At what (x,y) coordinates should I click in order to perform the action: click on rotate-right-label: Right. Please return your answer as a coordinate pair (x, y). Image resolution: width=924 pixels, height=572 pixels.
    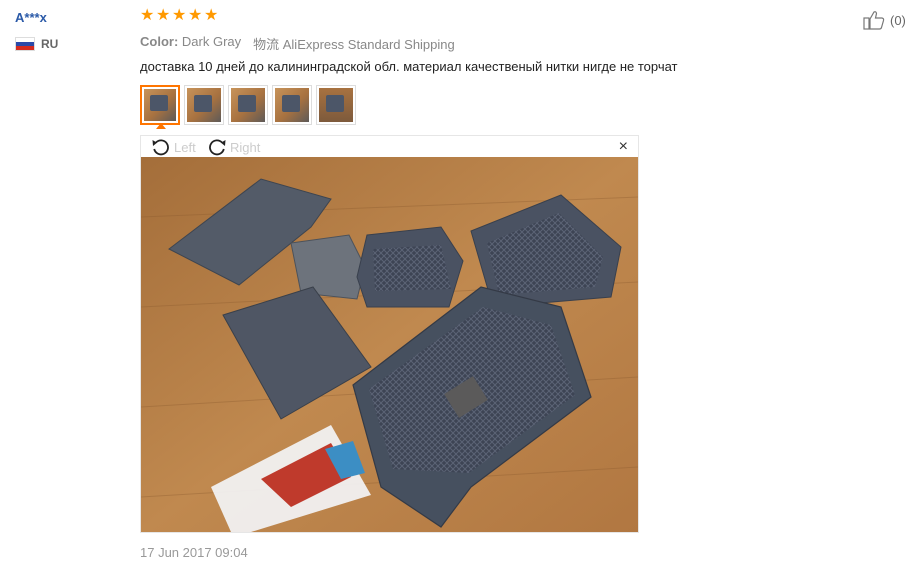
    Looking at the image, I should click on (245, 147).